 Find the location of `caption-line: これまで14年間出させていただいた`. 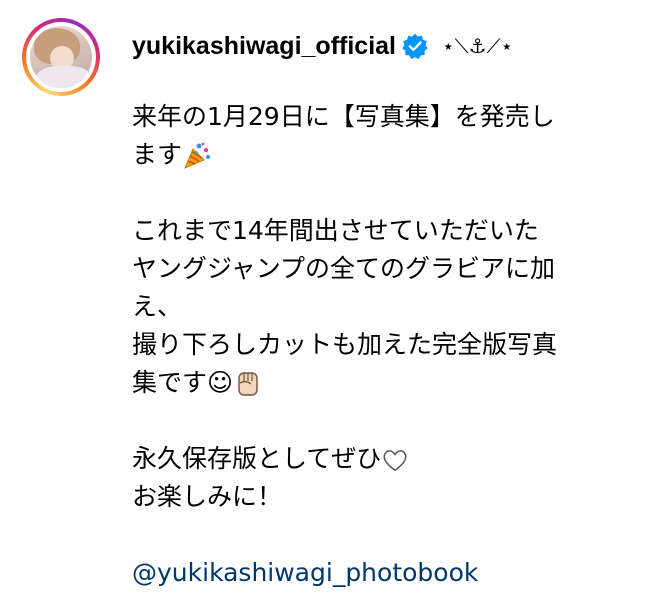

caption-line: これまで14年間出させていただいた is located at coordinates (335, 230).